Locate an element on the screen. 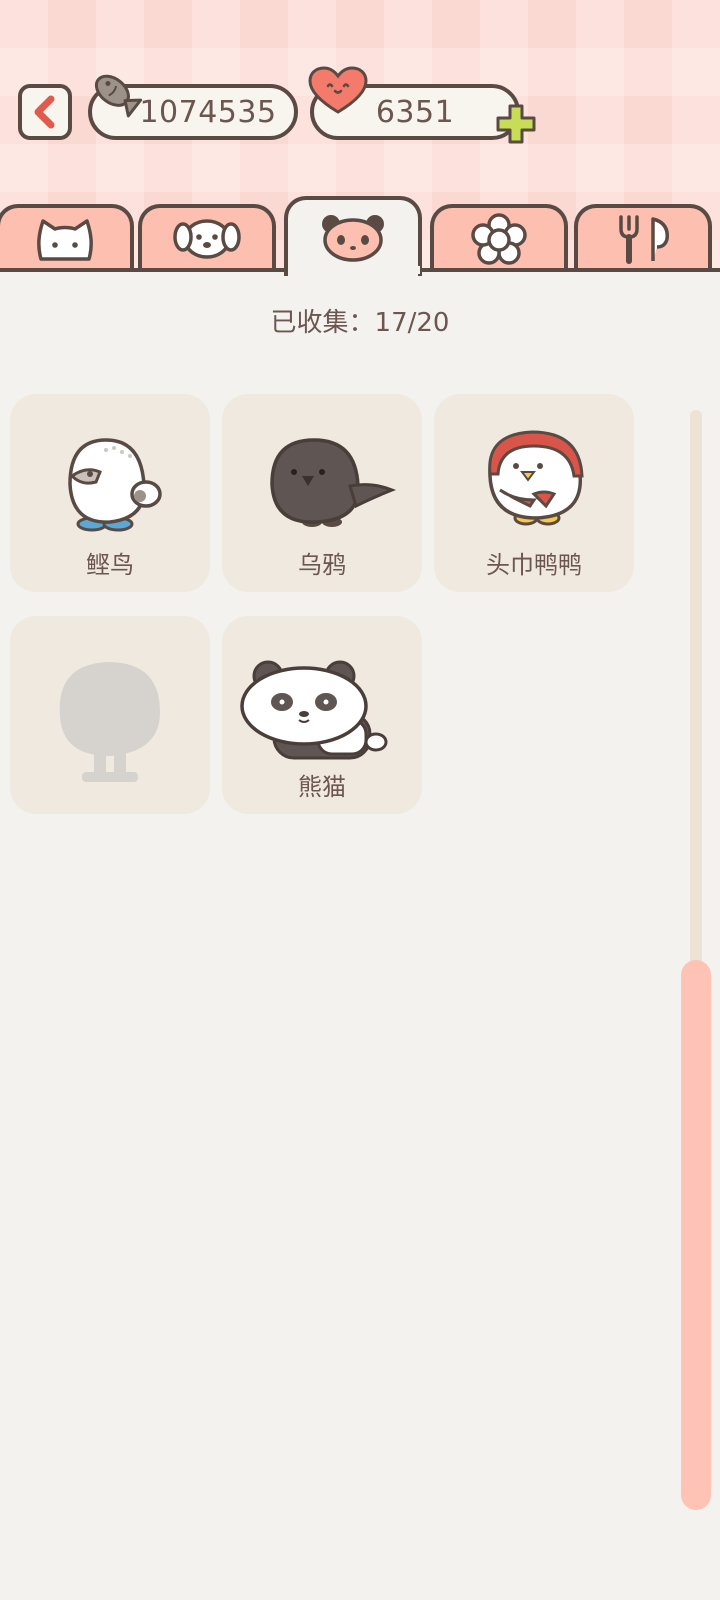 This screenshot has height=1600, width=720. panda-face-icon is located at coordinates (353, 238).